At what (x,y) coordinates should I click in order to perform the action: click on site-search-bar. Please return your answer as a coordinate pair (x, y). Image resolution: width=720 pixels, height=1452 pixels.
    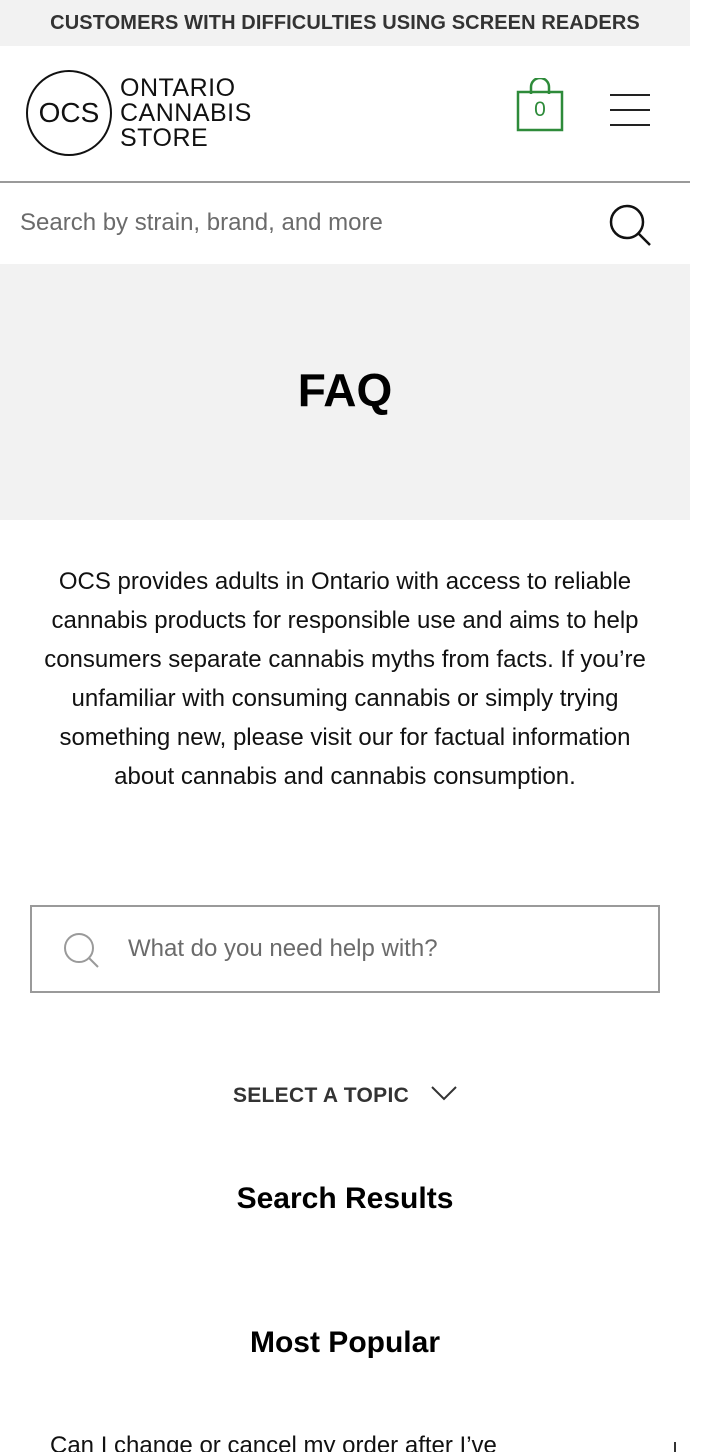
    Looking at the image, I should click on (345, 224).